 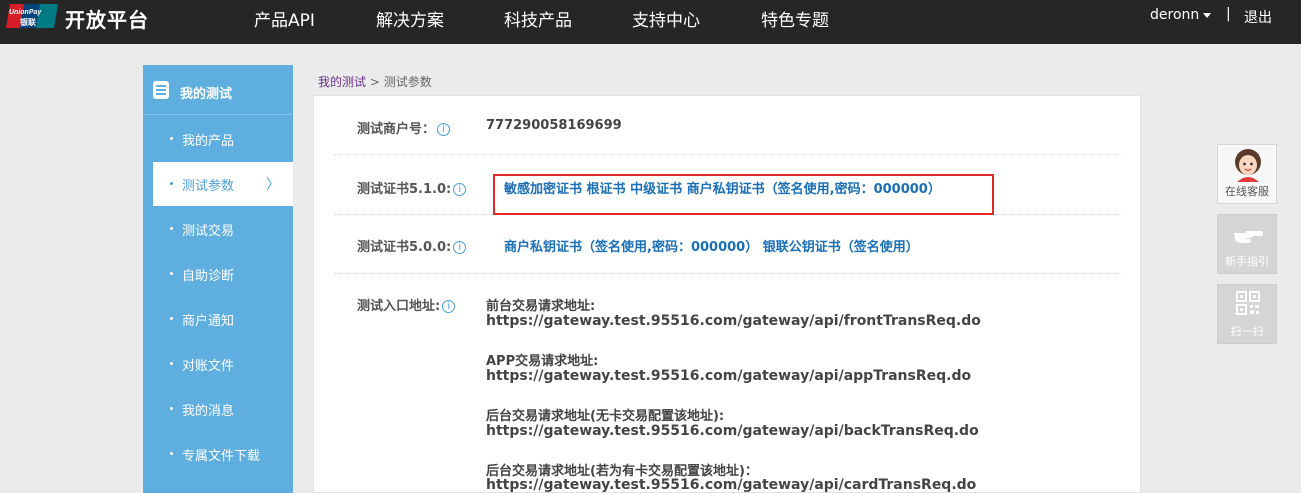 I want to click on scan-label: 扫一扫, so click(x=1247, y=331).